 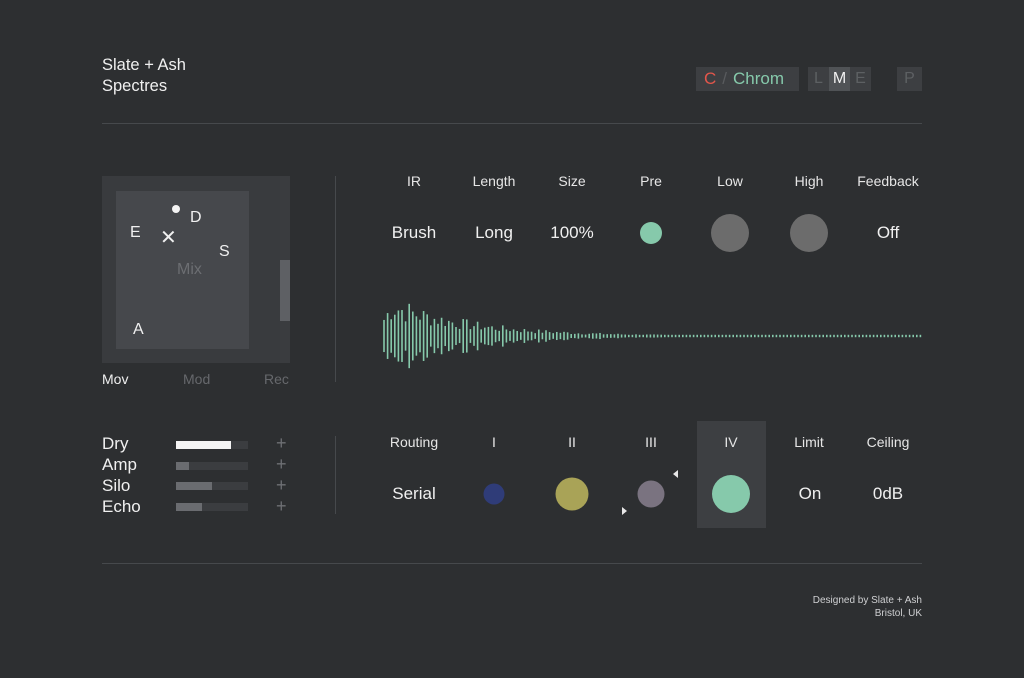 I want to click on mode-button-l: L, so click(x=818, y=79).